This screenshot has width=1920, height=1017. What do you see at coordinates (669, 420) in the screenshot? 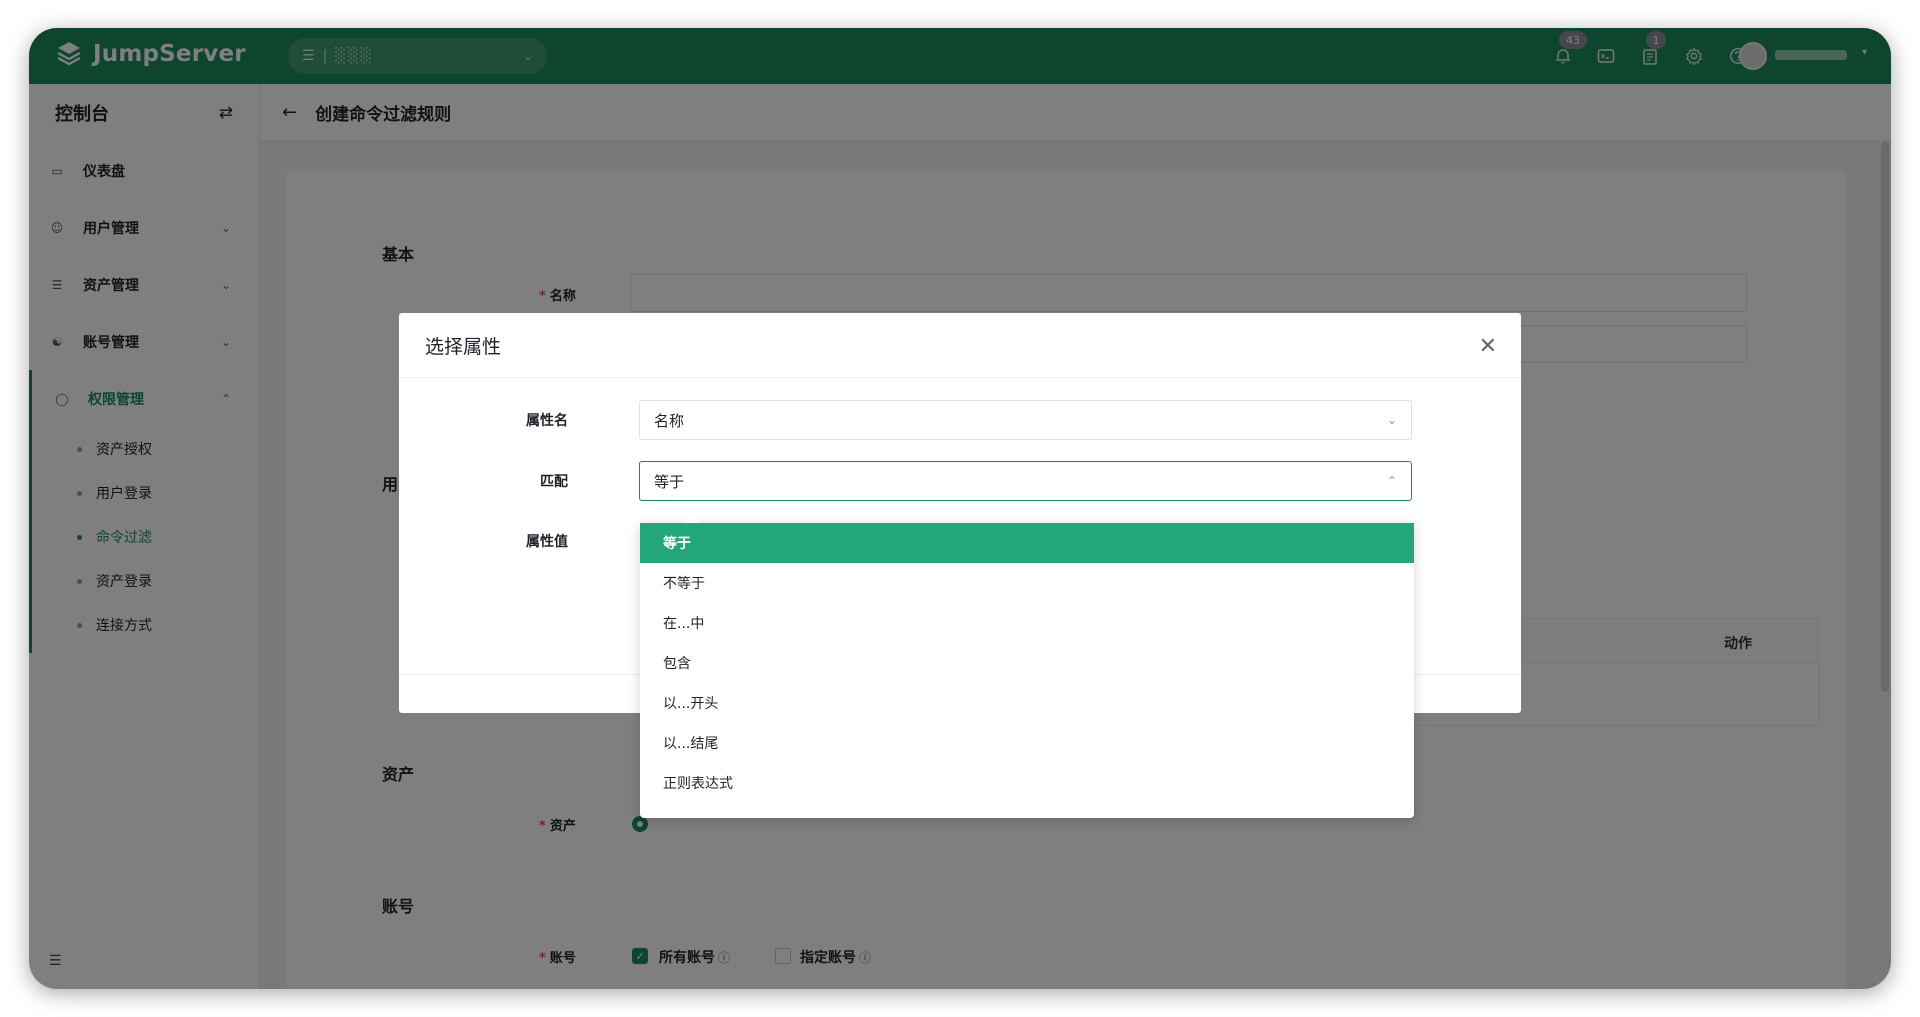
I see `attr-name-value: 名称` at bounding box center [669, 420].